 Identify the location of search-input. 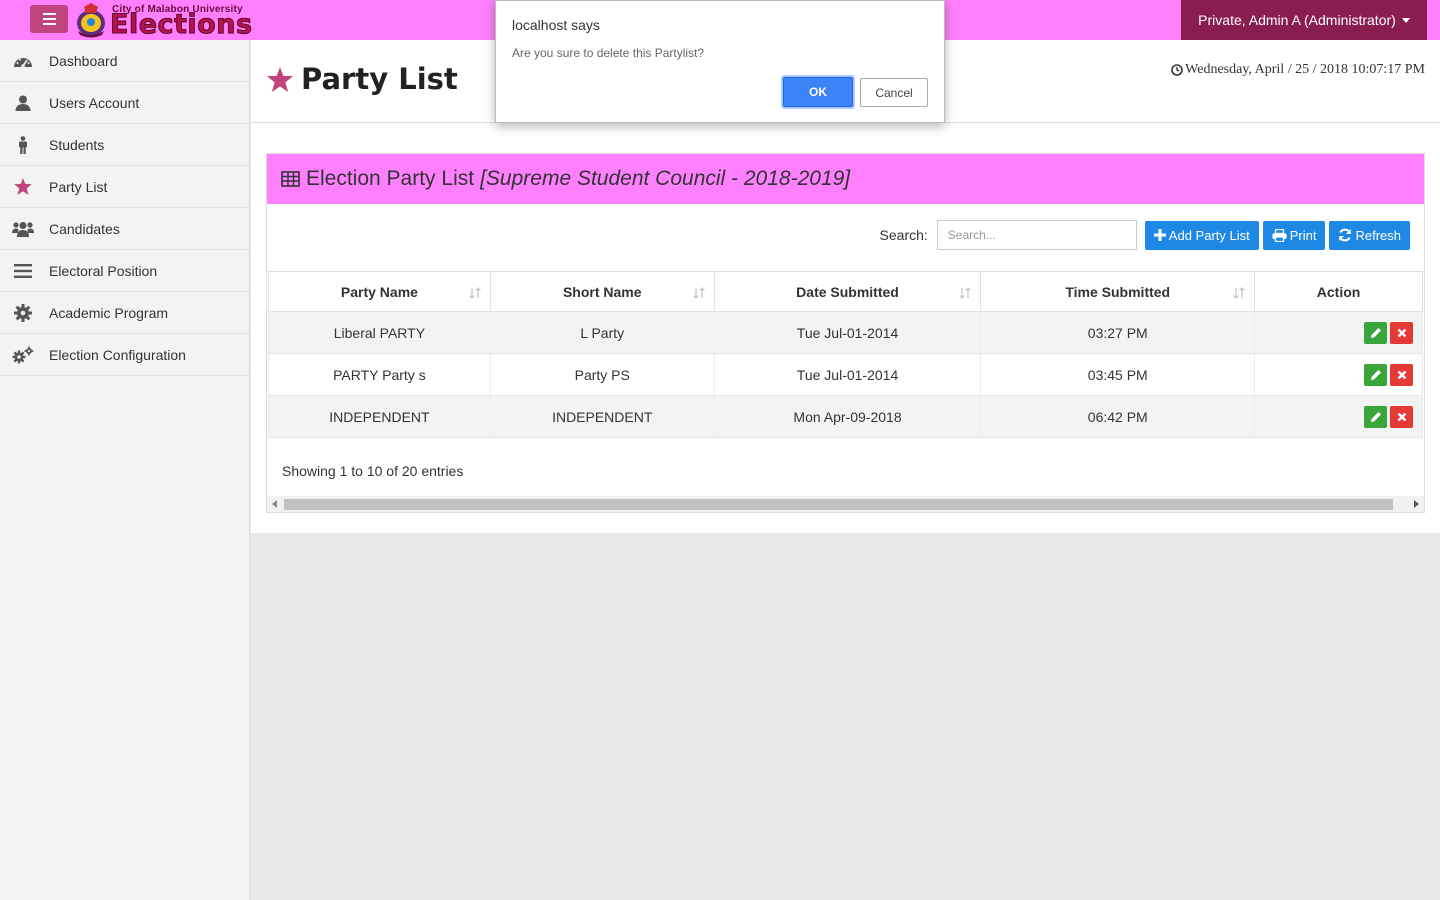
(1036, 235).